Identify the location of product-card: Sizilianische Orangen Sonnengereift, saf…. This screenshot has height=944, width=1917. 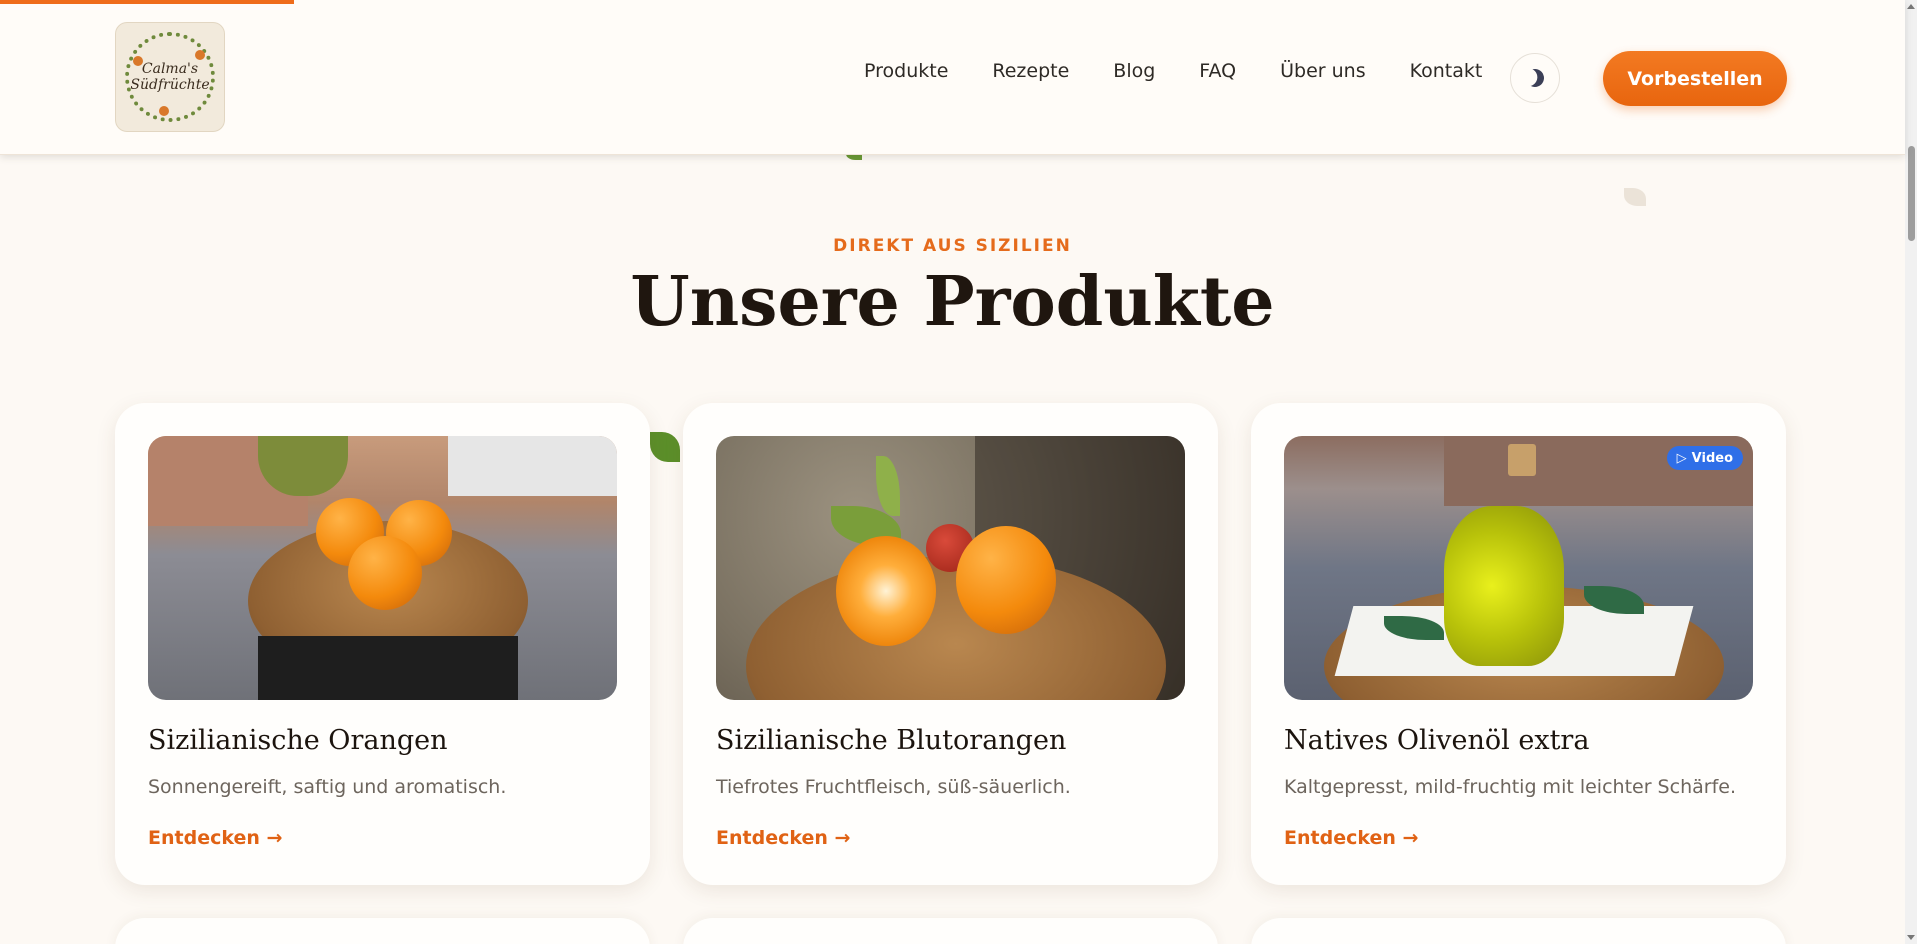
(382, 644).